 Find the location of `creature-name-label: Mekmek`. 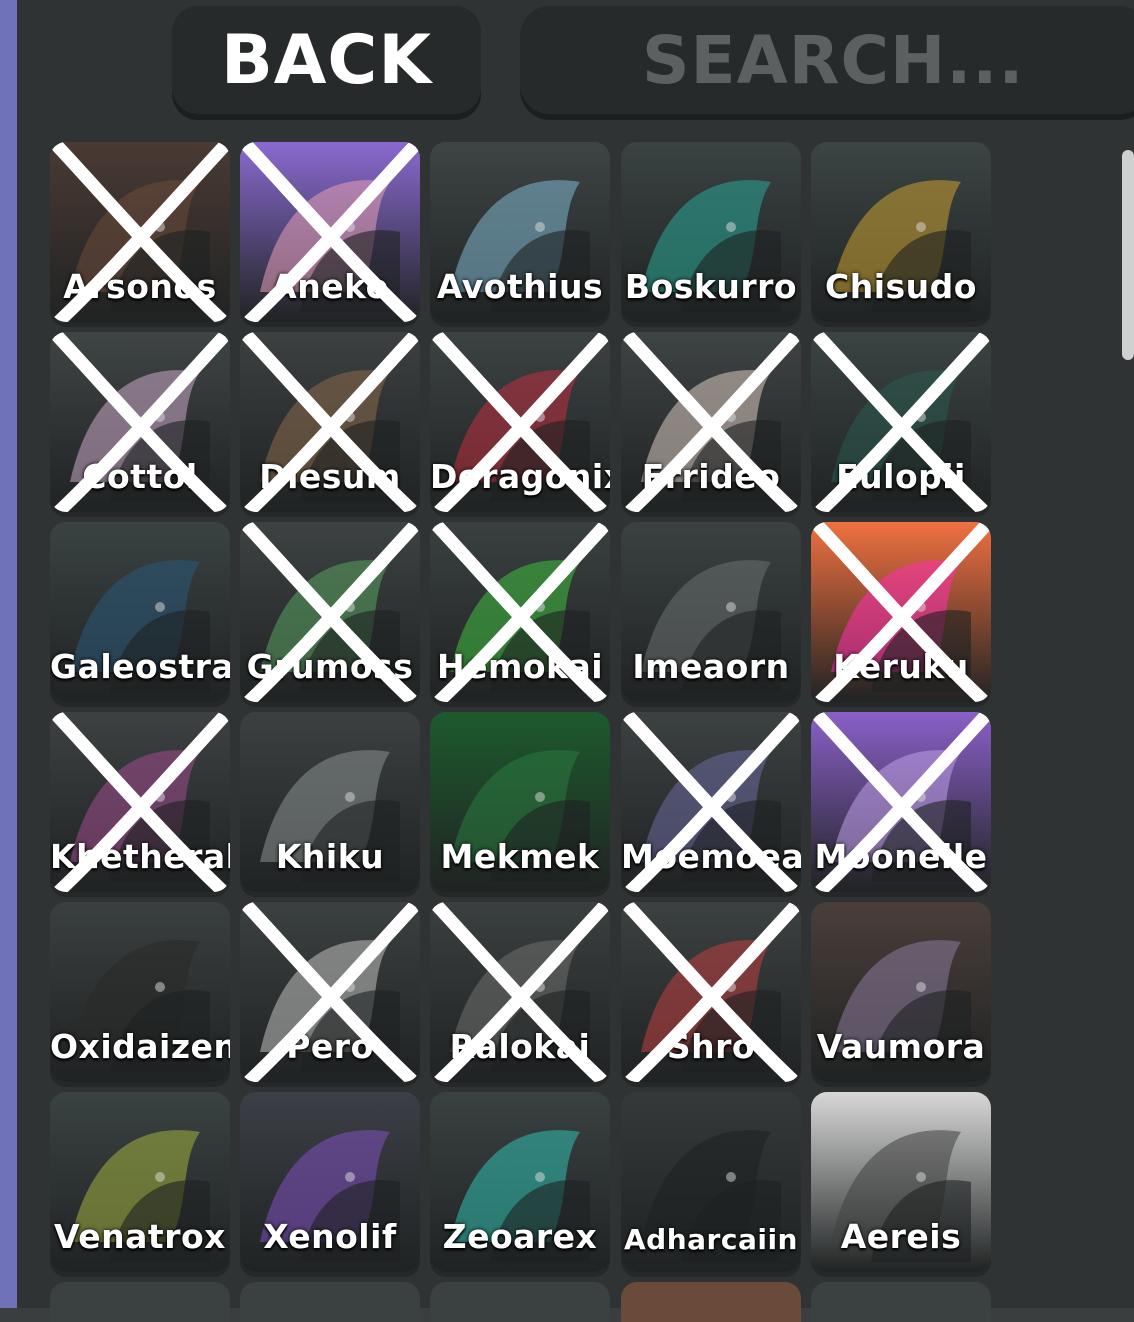

creature-name-label: Mekmek is located at coordinates (520, 856).